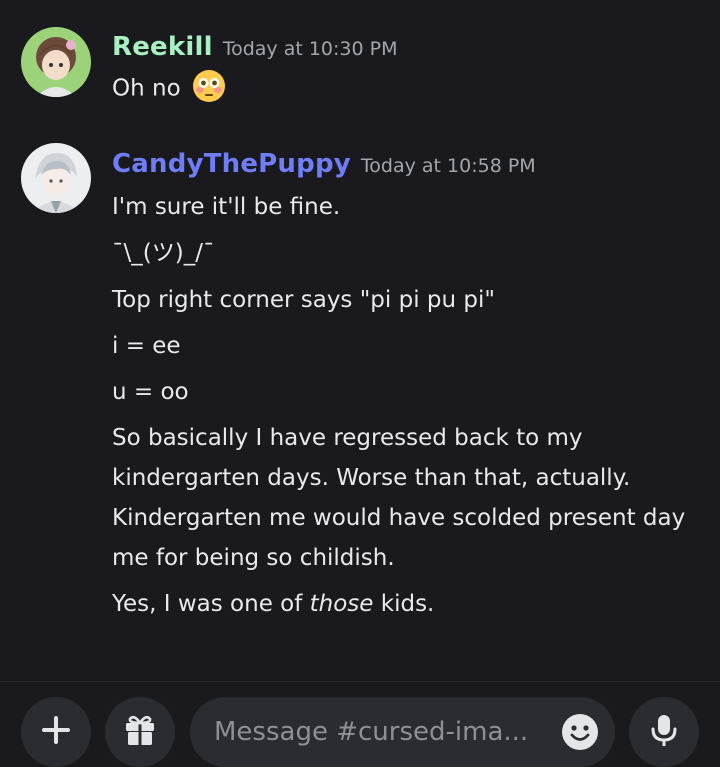 The height and width of the screenshot is (767, 720). I want to click on message-text: Oh no, so click(146, 88).